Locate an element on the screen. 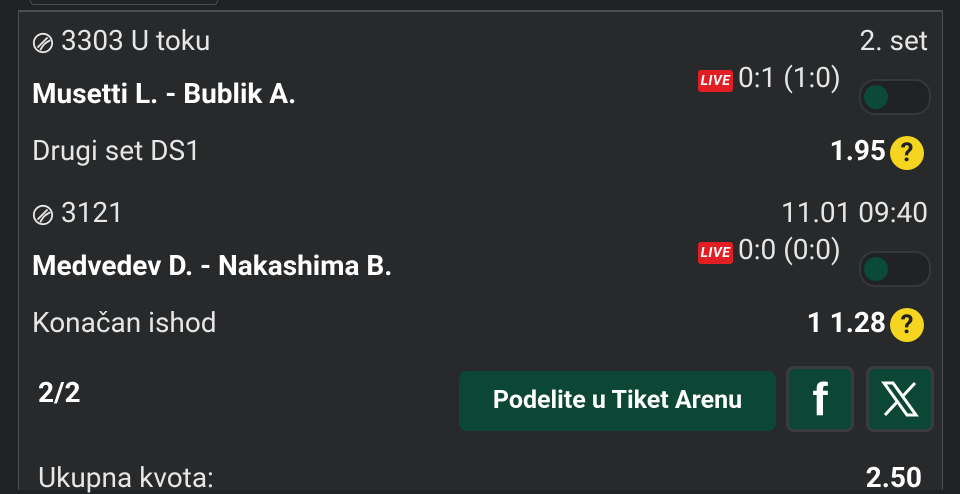 The height and width of the screenshot is (494, 960). x-share-button is located at coordinates (900, 399).